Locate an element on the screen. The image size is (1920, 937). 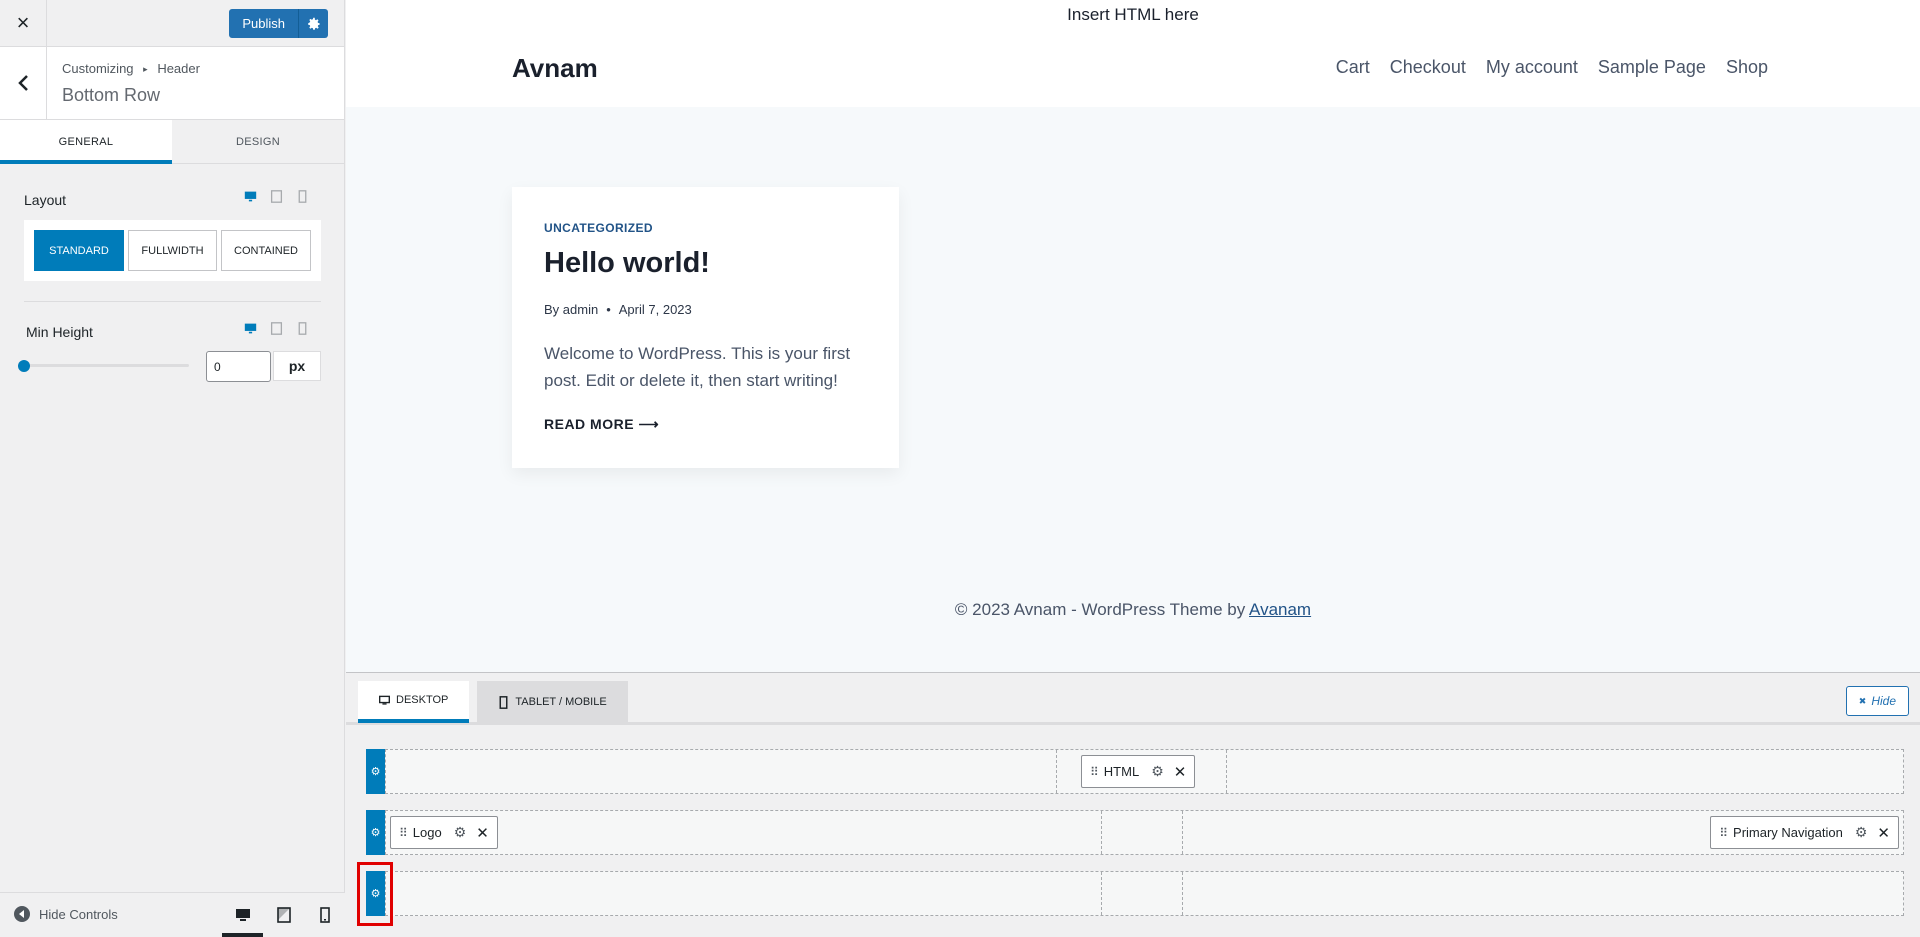
panel-footer: Hide Controls is located at coordinates (172, 914).